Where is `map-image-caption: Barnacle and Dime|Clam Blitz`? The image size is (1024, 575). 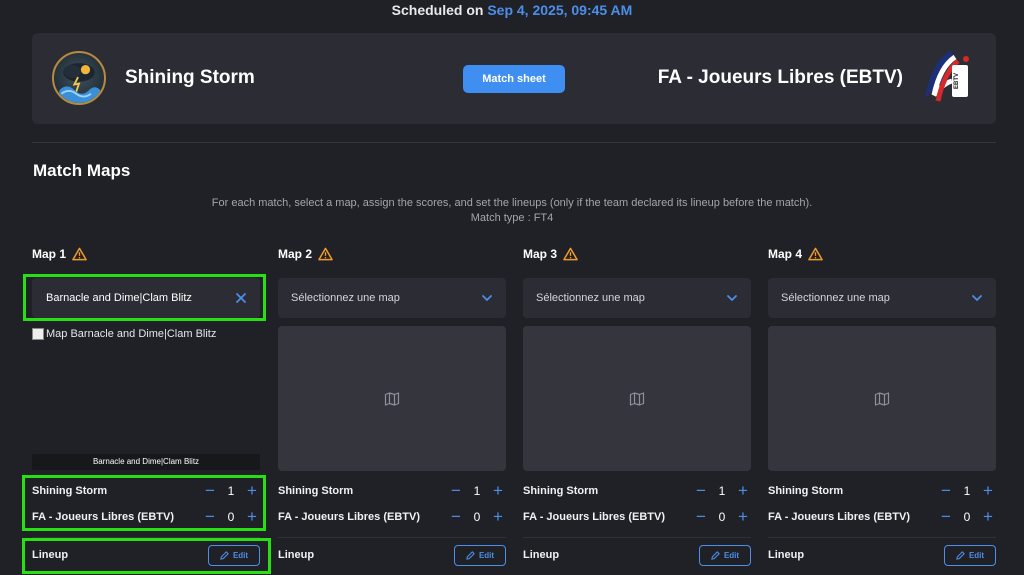
map-image-caption: Barnacle and Dime|Clam Blitz is located at coordinates (146, 462).